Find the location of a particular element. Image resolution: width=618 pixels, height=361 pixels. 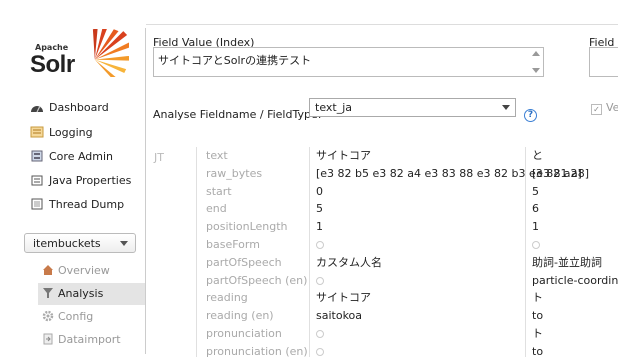

sidebar-item-core-admin: Core Admin is located at coordinates (71, 157).